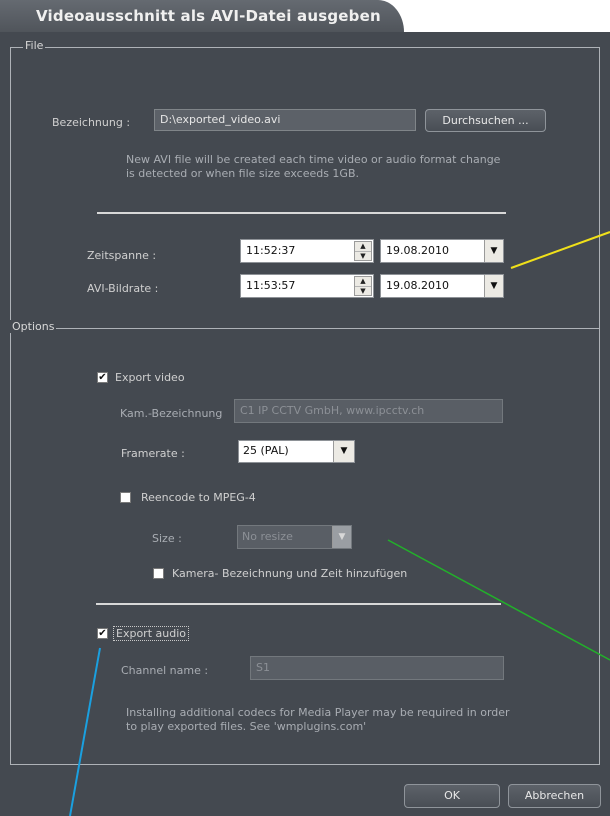  Describe the element at coordinates (498, 600) in the screenshot. I see `green-annotation-line` at that location.